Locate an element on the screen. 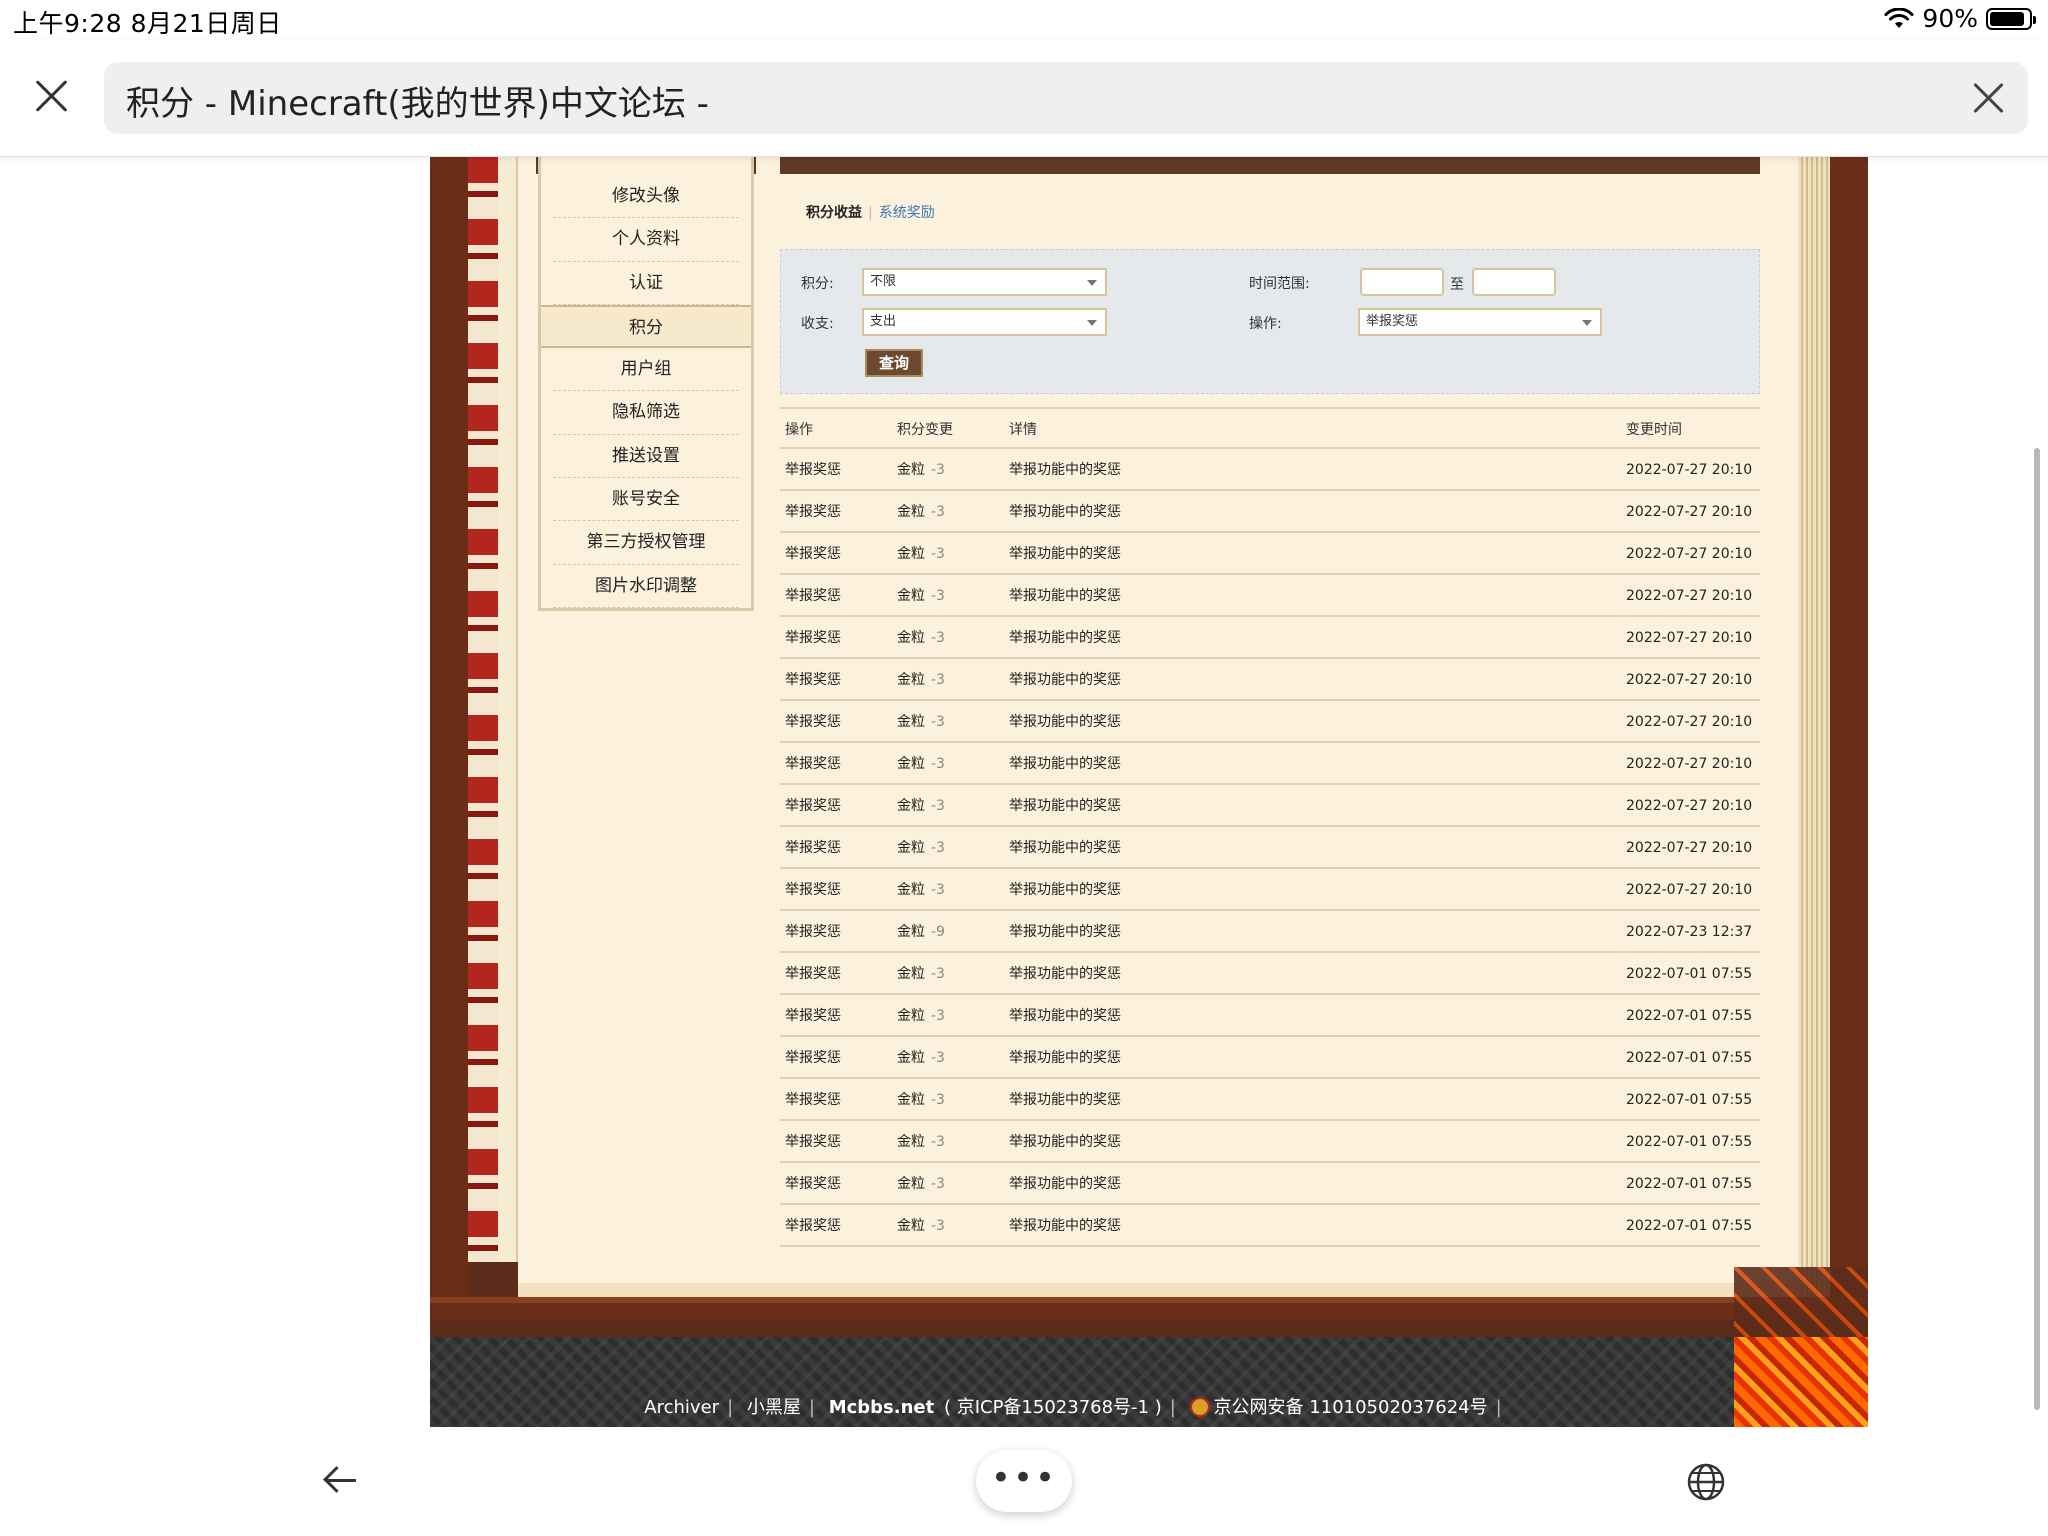 The height and width of the screenshot is (1536, 2048). globe-icon is located at coordinates (1706, 1482).